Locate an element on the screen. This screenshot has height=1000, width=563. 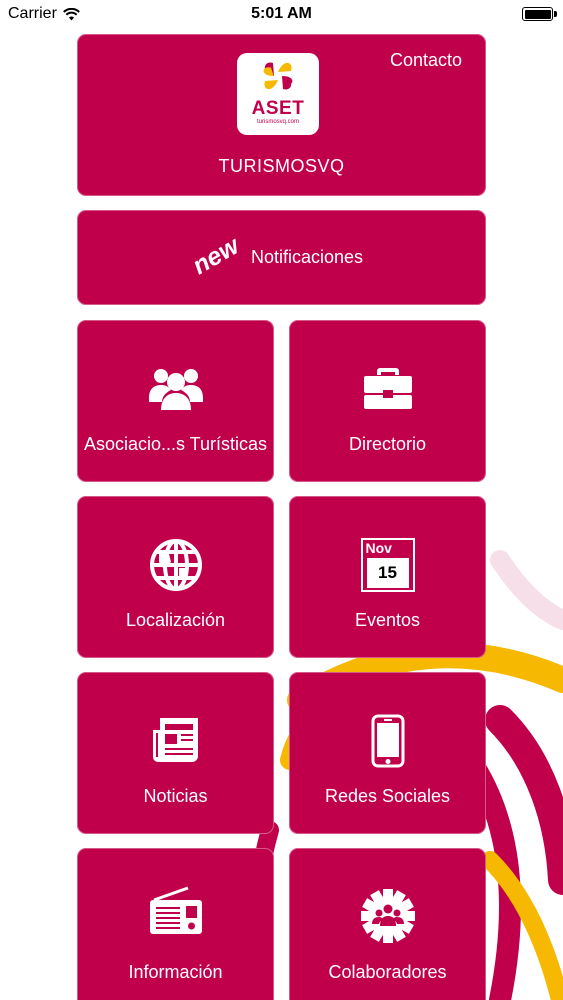
tile-label: Colaboradores is located at coordinates (387, 972).